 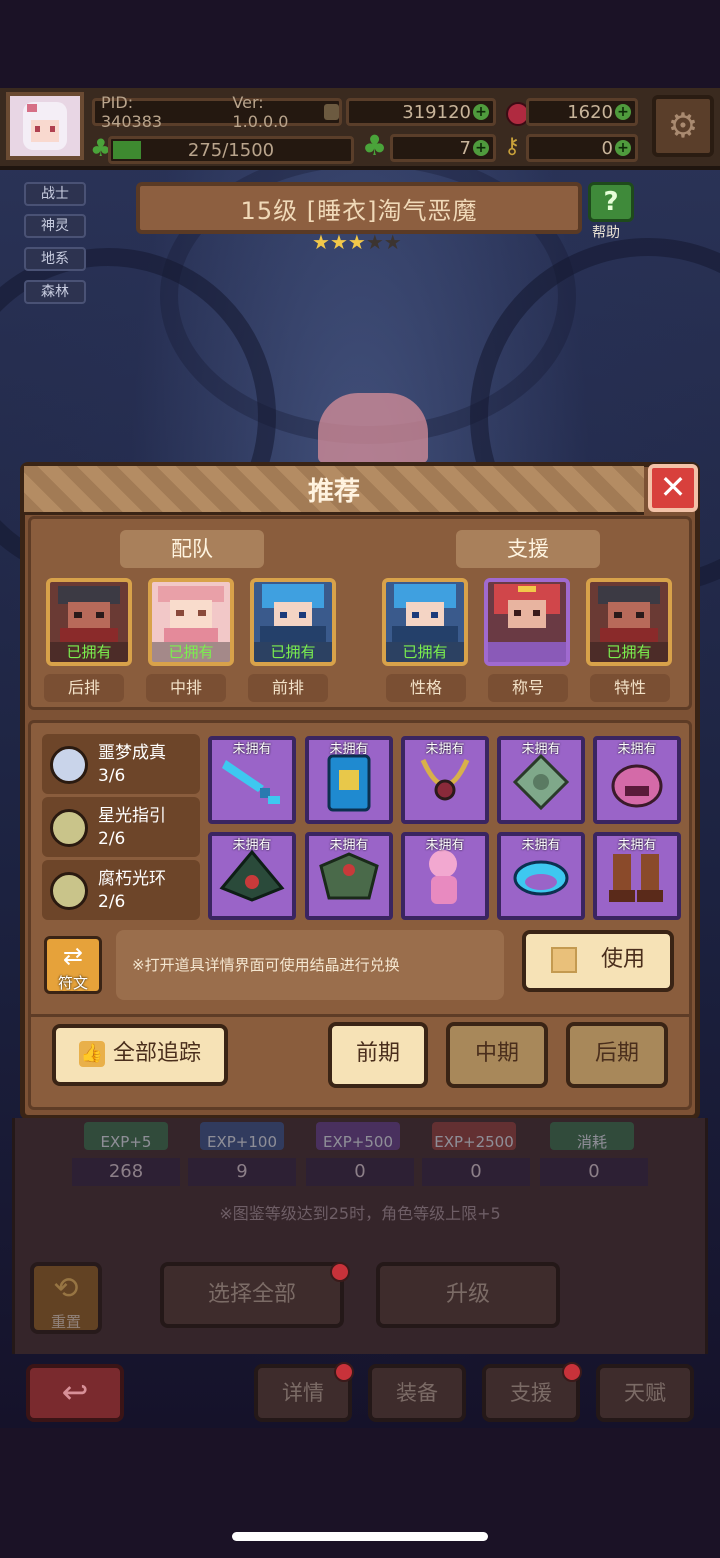 I want to click on item-boots: 未拥有, so click(x=637, y=876).